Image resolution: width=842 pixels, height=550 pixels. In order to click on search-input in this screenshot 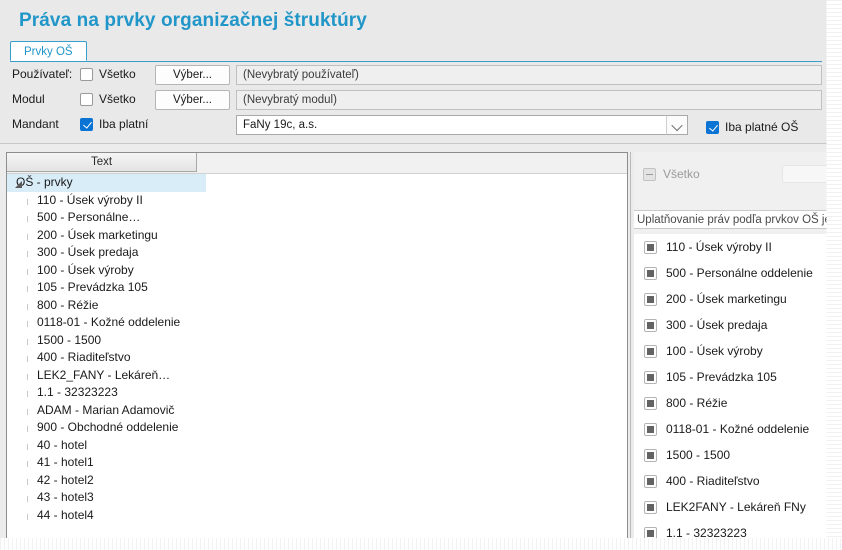, I will do `click(806, 174)`.